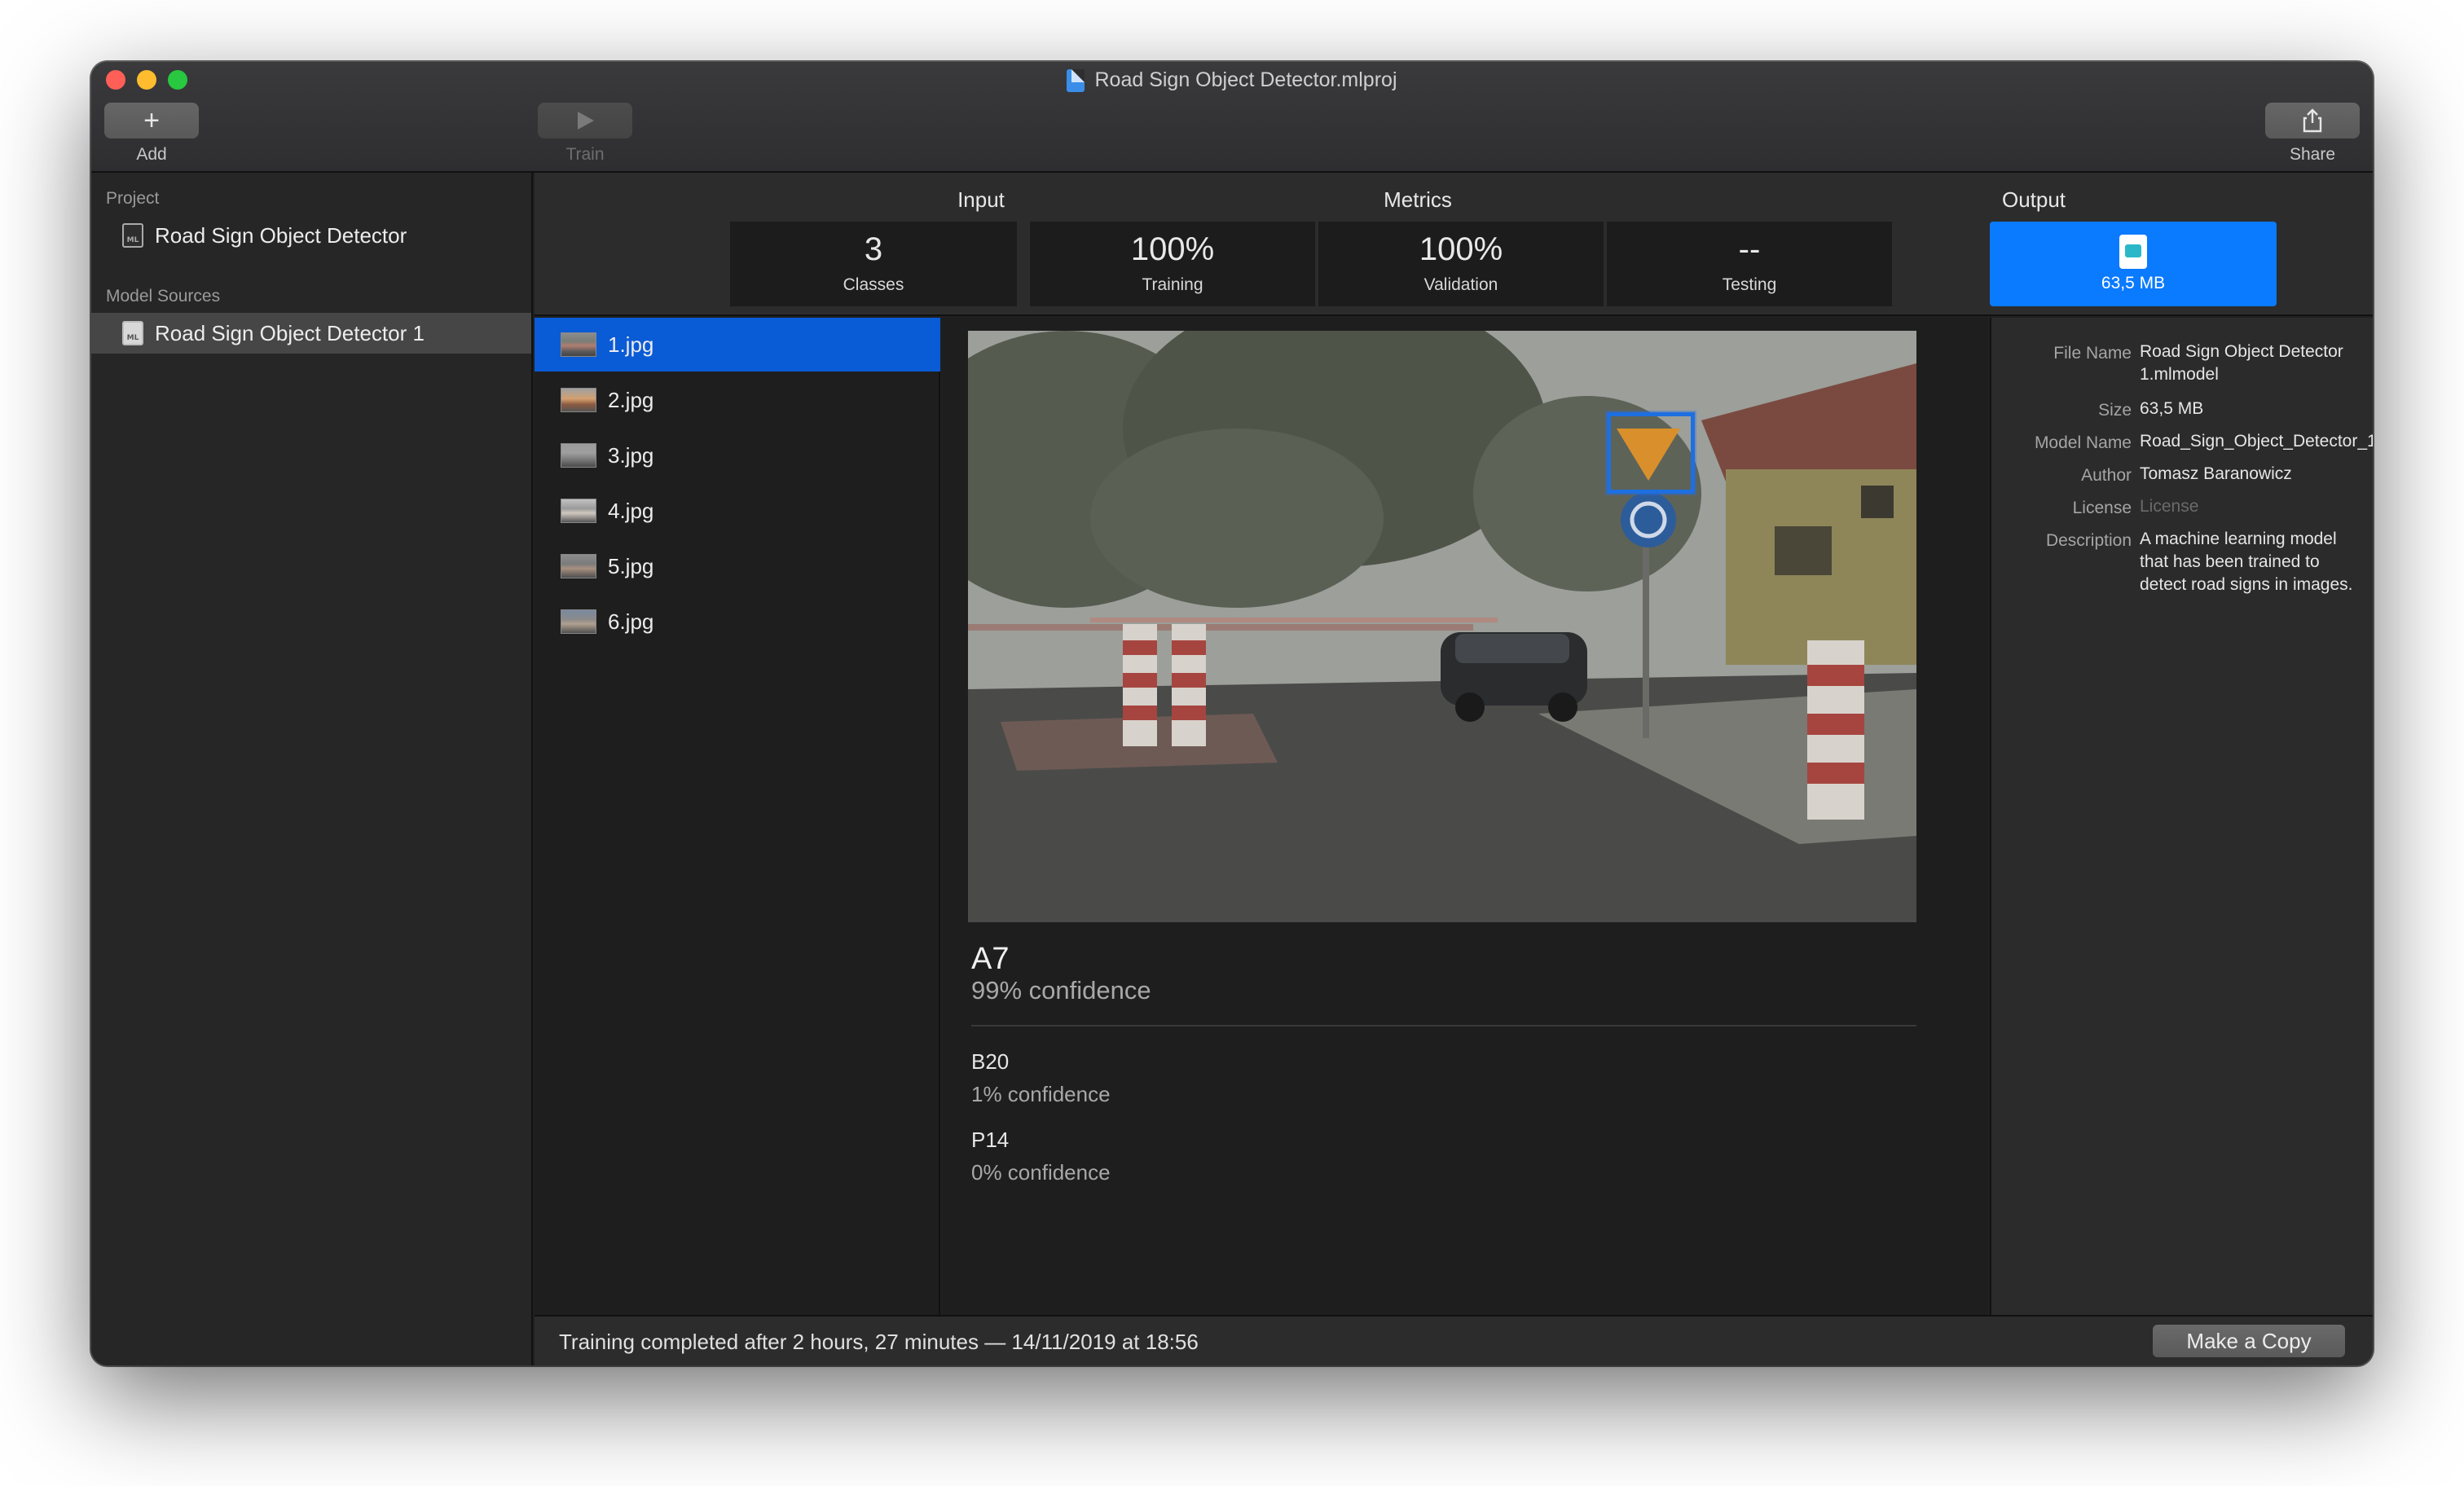  Describe the element at coordinates (1076, 80) in the screenshot. I see `mlproj-document-icon` at that location.